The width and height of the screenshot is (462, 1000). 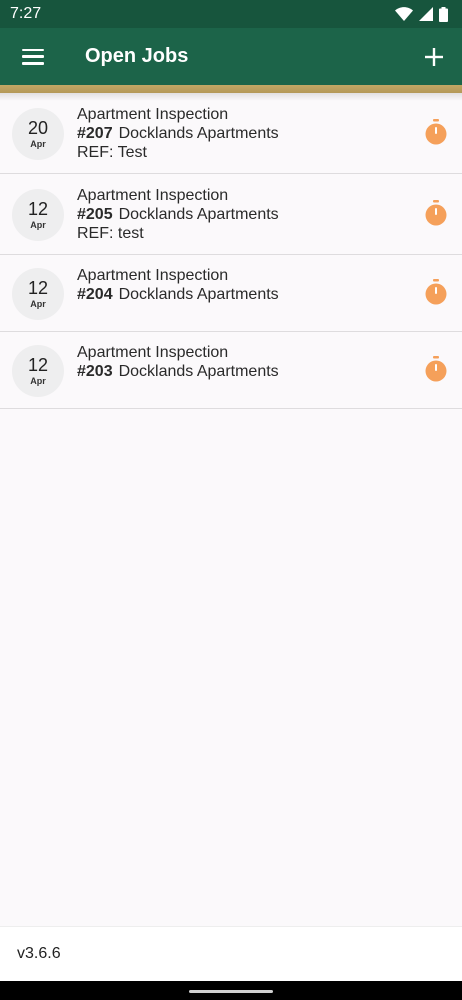 I want to click on app-bar-shadow, so click(x=231, y=97).